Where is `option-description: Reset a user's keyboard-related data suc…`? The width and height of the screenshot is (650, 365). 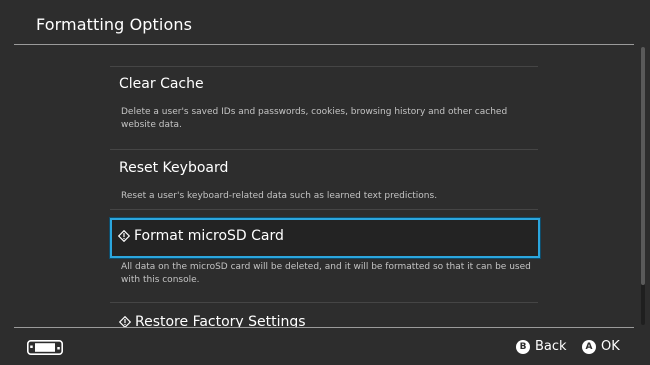
option-description: Reset a user's keyboard-related data suc… is located at coordinates (279, 196).